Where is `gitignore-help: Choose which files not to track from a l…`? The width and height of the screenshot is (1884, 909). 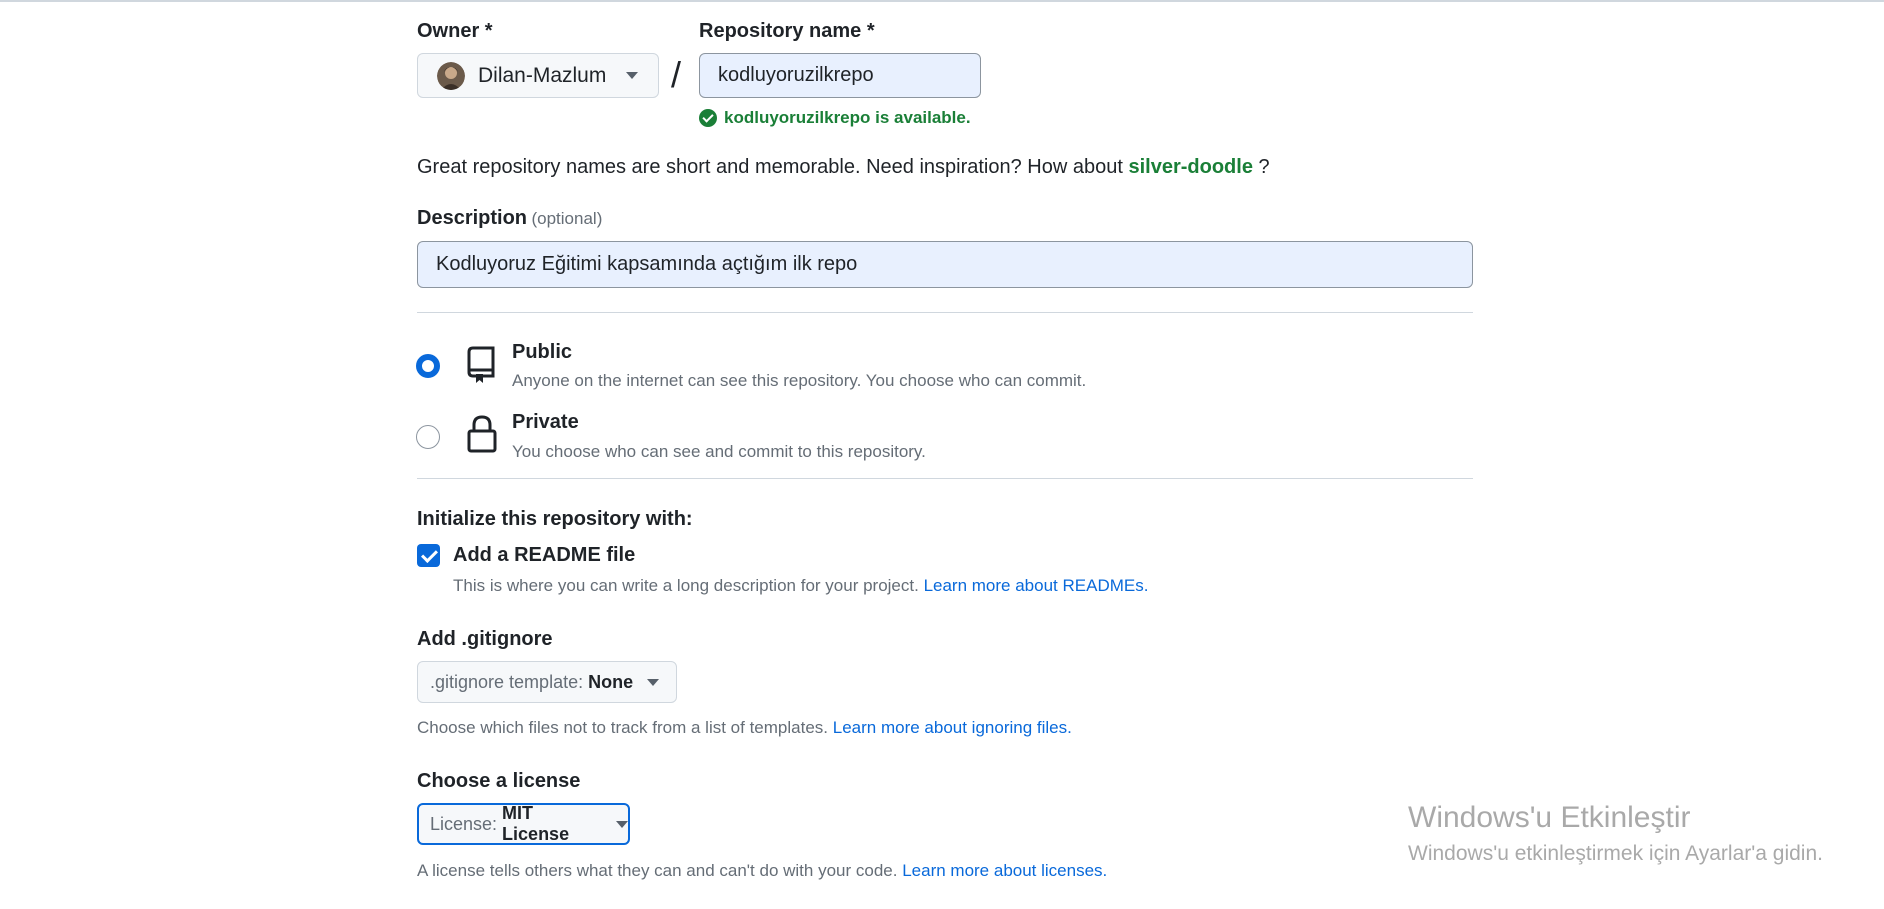 gitignore-help: Choose which files not to track from a l… is located at coordinates (744, 728).